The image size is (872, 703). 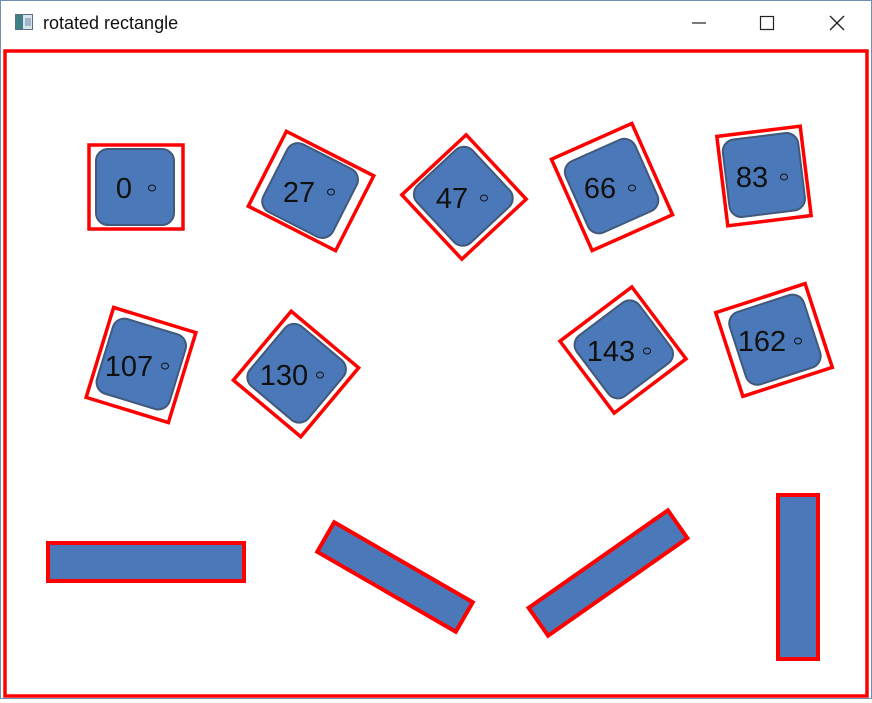 I want to click on shape-angle-label: 0, so click(x=124, y=189).